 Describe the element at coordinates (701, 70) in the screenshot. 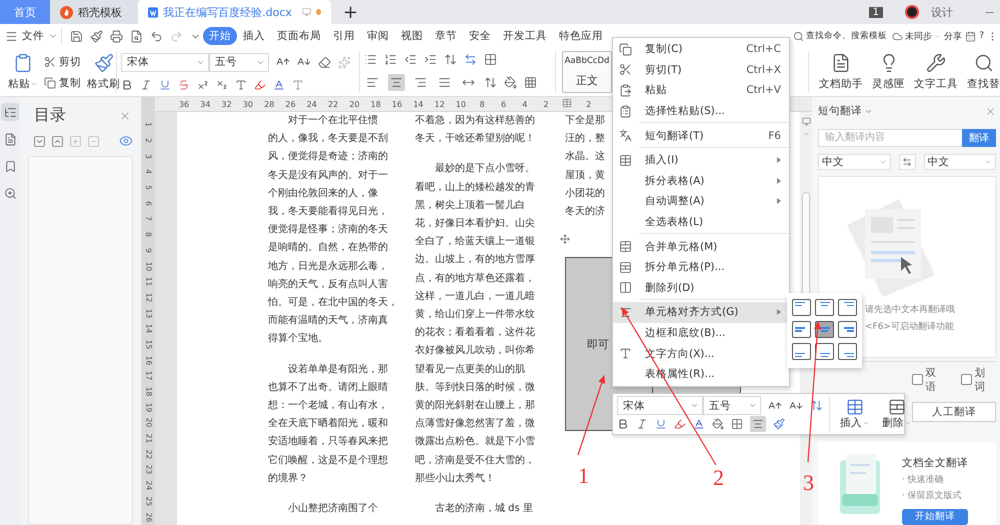

I see `menu-item: 剪切(T) Ctrl+X` at that location.